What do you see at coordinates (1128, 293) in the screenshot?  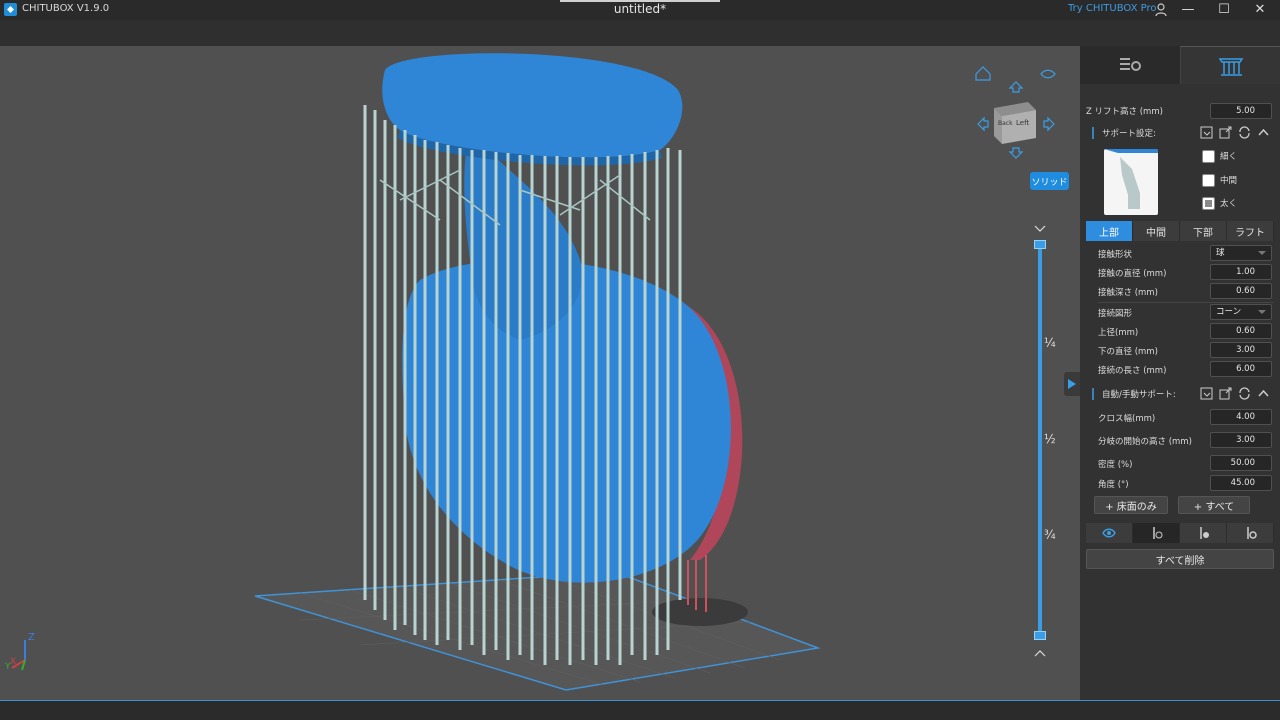 I see `contact-depth-label: 接触深さ (mm)` at bounding box center [1128, 293].